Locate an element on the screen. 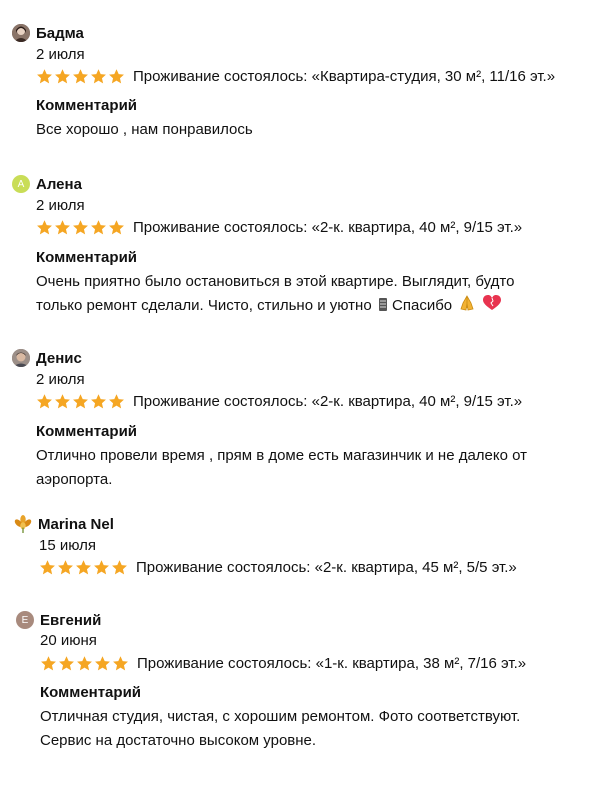 The height and width of the screenshot is (800, 600). avatar-letter: А is located at coordinates (21, 184).